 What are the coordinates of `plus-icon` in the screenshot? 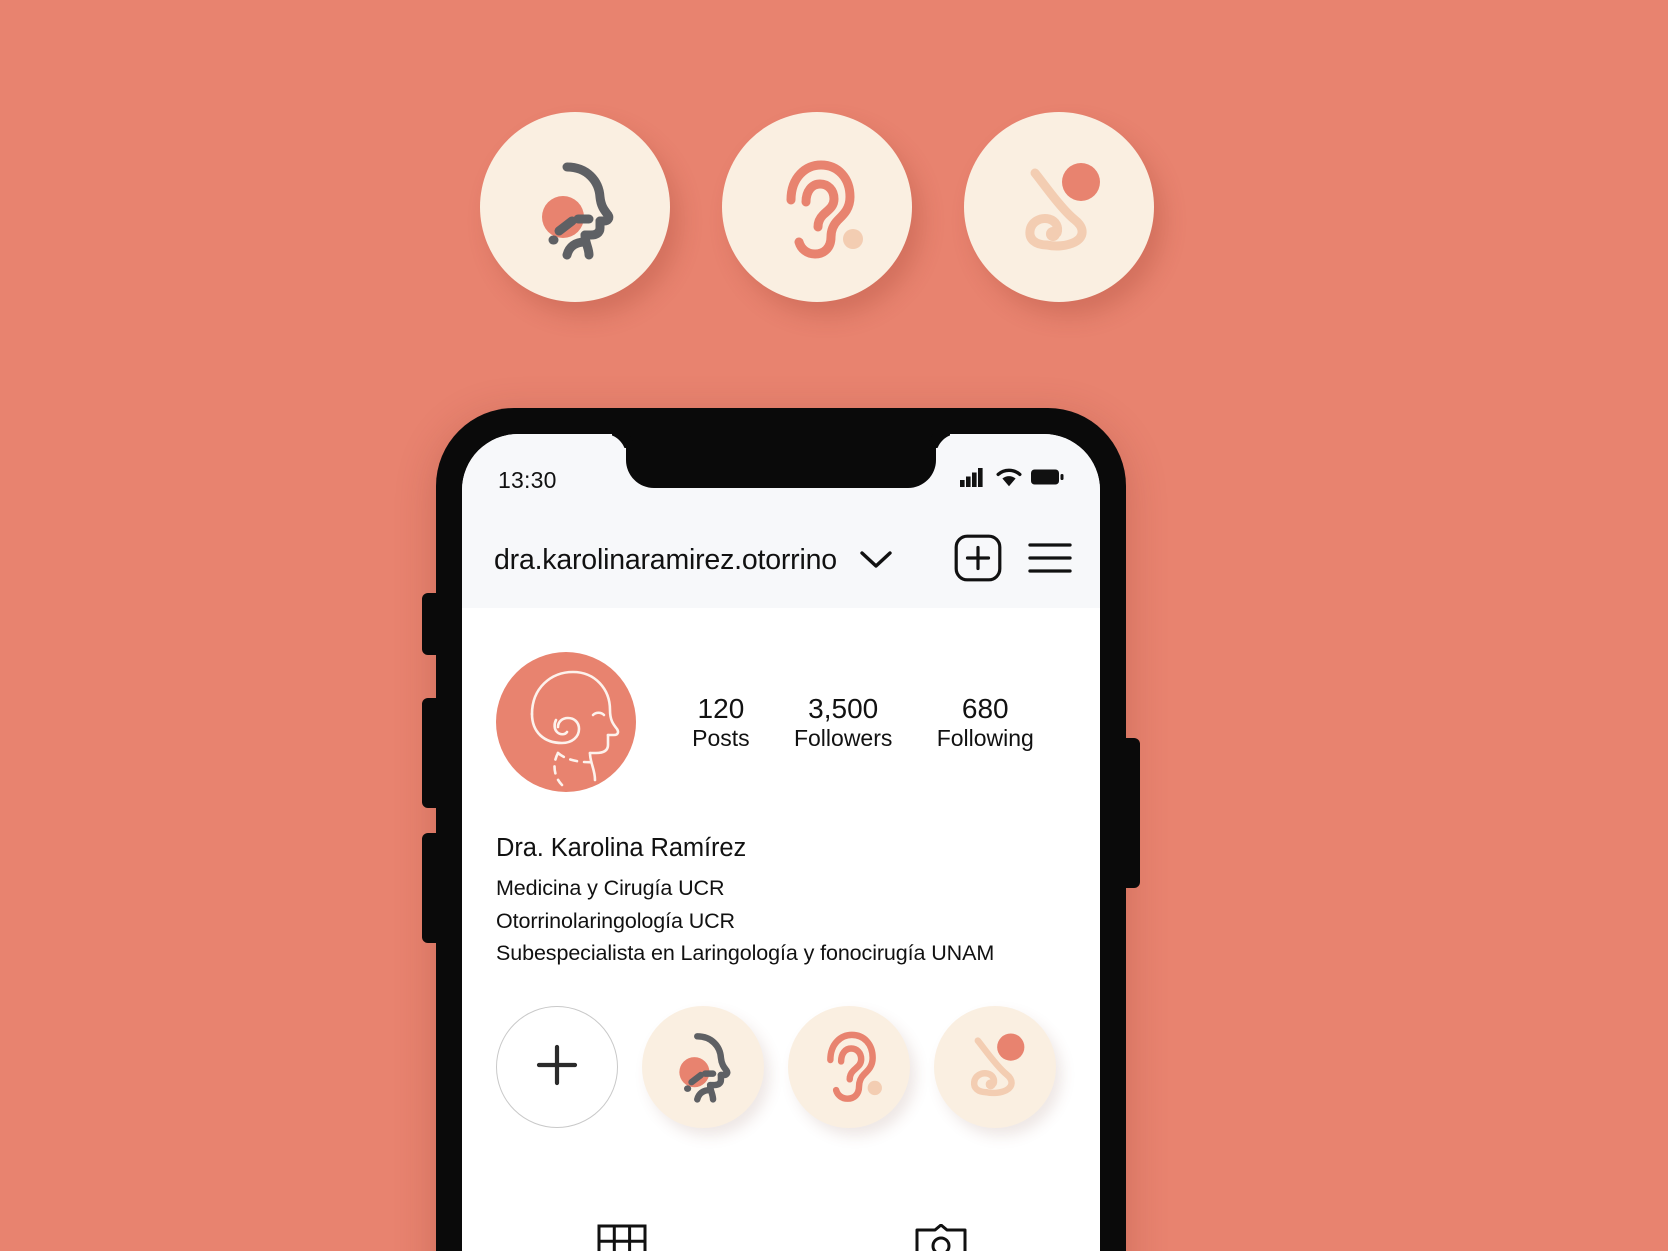 It's located at (557, 1067).